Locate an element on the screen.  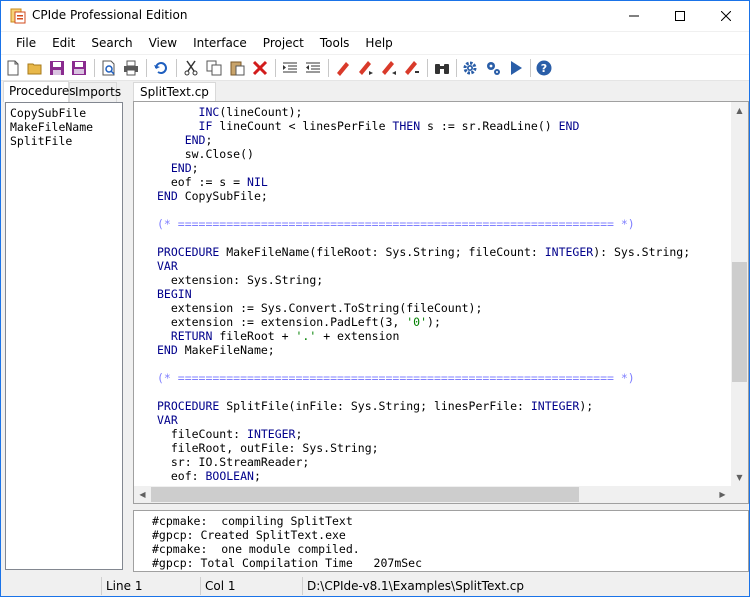
paste-button is located at coordinates (237, 68).